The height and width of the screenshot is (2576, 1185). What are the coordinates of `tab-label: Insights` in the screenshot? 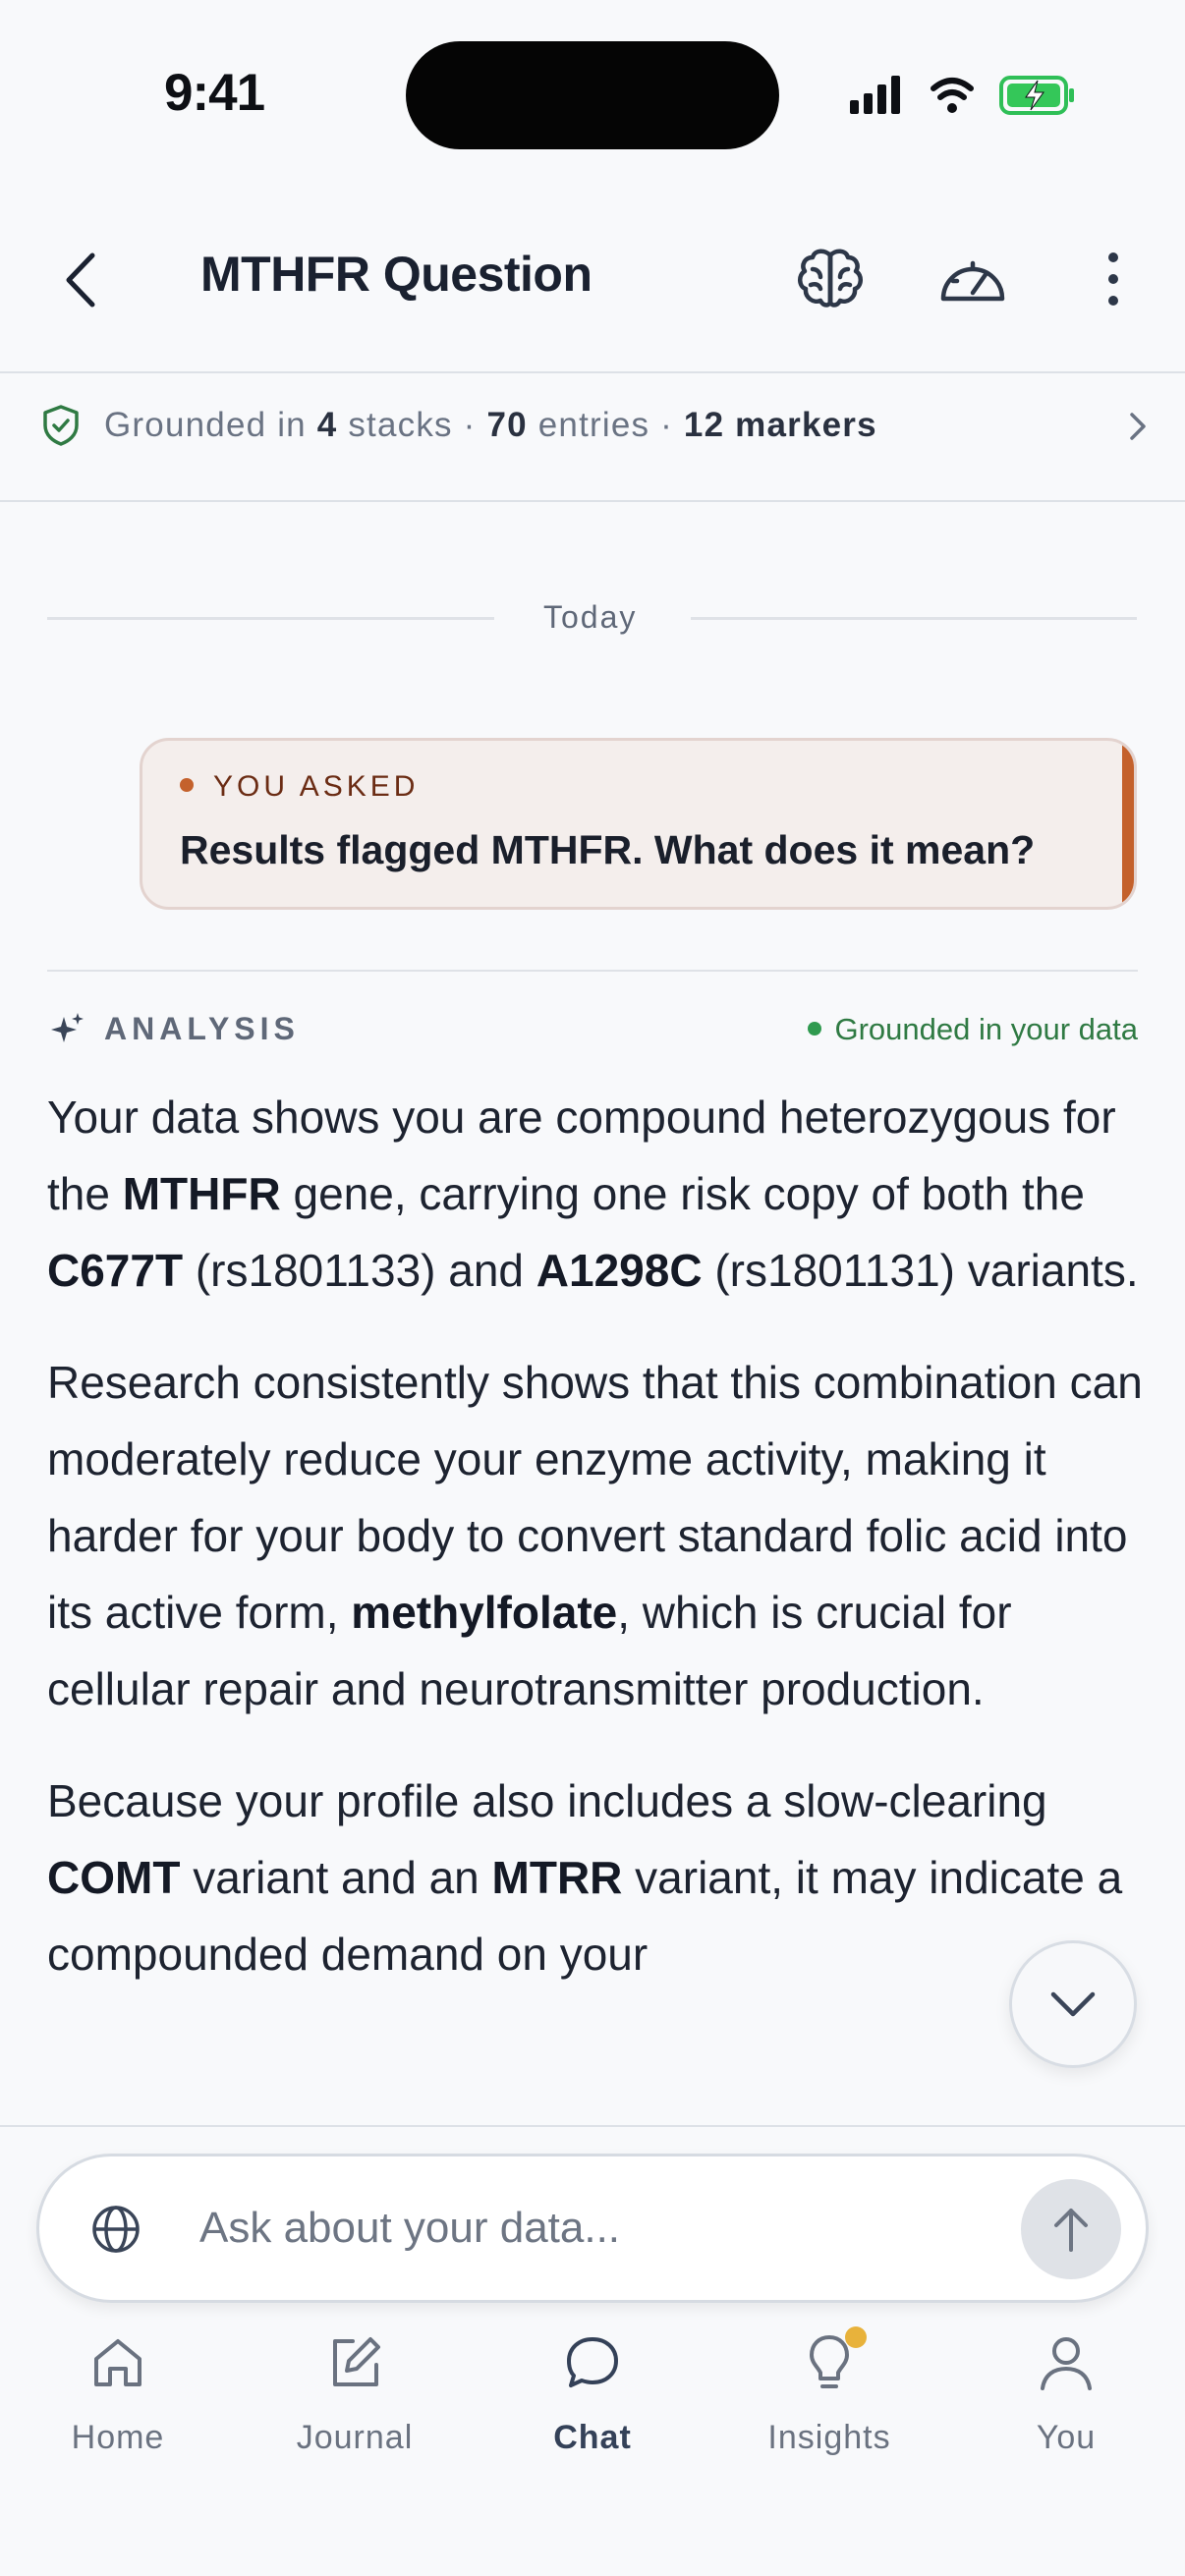 It's located at (829, 2437).